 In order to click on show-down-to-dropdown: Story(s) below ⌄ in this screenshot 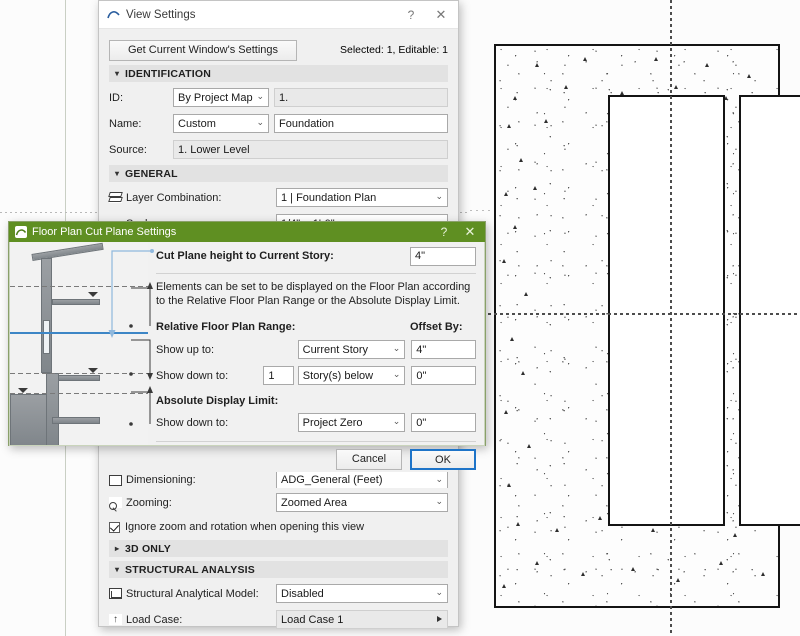, I will do `click(351, 375)`.